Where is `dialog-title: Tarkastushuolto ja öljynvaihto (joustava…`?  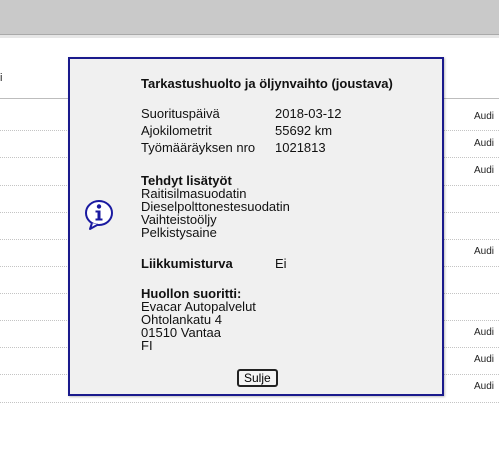
dialog-title: Tarkastushuolto ja öljynvaihto (joustava… is located at coordinates (267, 83).